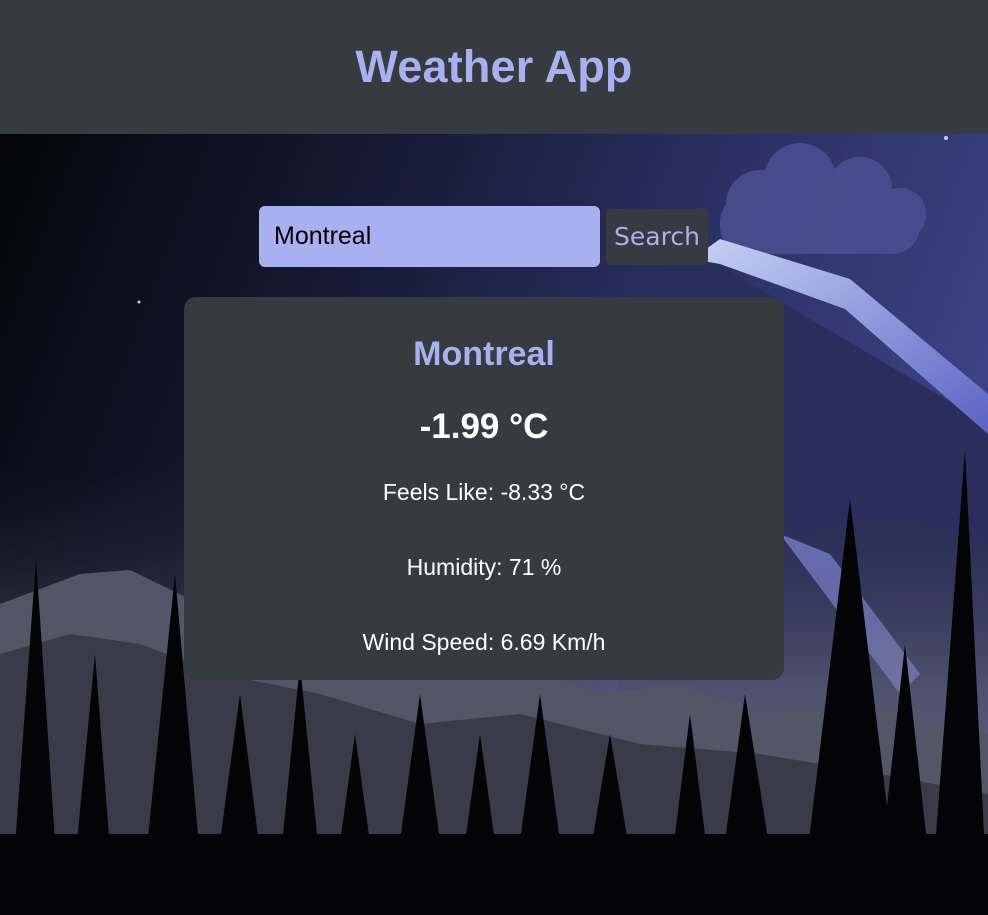  Describe the element at coordinates (484, 492) in the screenshot. I see `feels-like: Feels Like: -8.33 °C` at that location.